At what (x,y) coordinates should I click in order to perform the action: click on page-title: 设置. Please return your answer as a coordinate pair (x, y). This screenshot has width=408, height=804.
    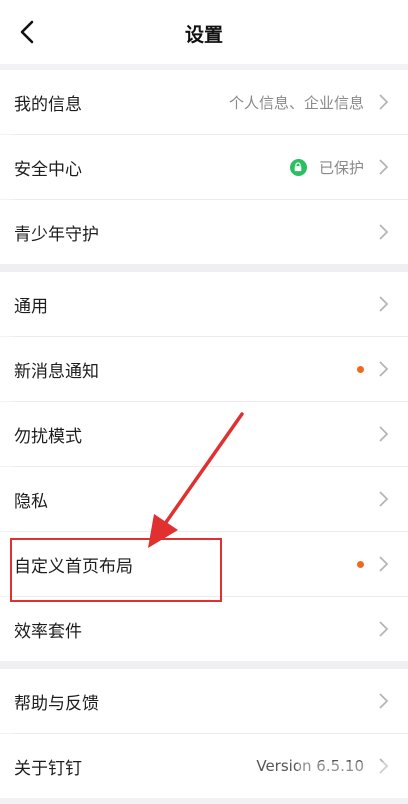
    Looking at the image, I should click on (203, 35).